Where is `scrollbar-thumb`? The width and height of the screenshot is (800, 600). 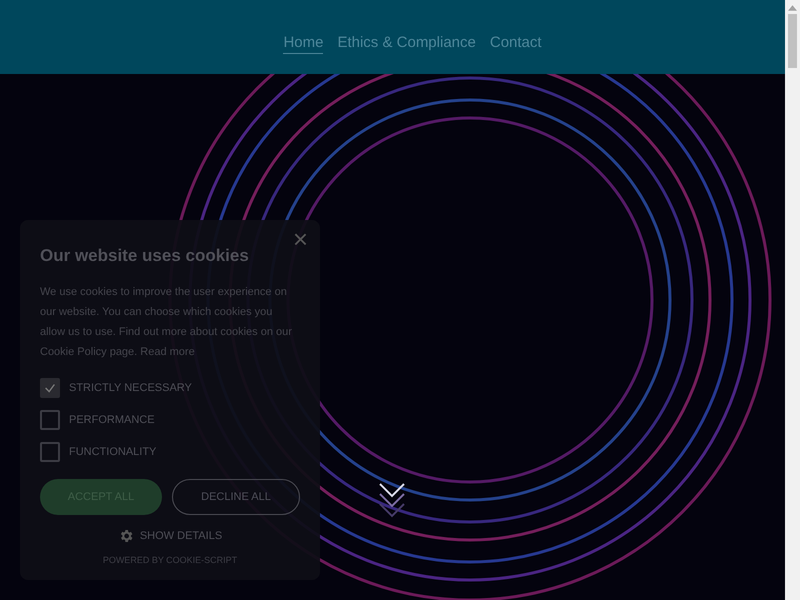 scrollbar-thumb is located at coordinates (792, 41).